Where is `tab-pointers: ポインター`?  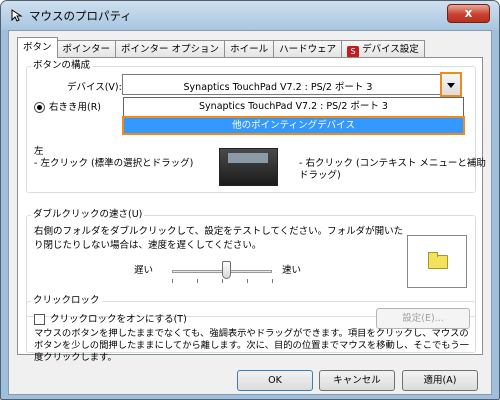
tab-pointers: ポインター is located at coordinates (86, 49).